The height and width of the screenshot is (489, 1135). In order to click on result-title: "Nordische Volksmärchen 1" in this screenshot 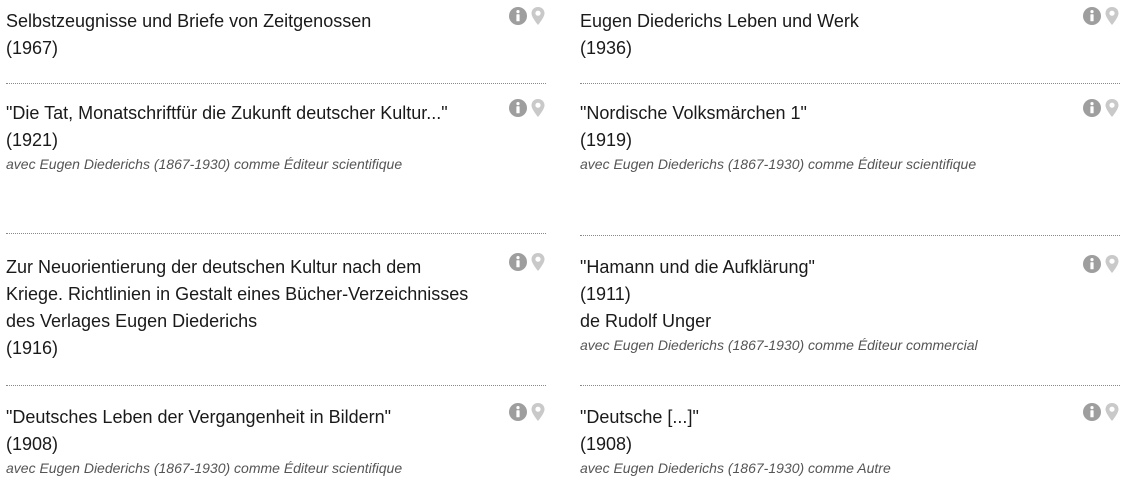, I will do `click(815, 113)`.